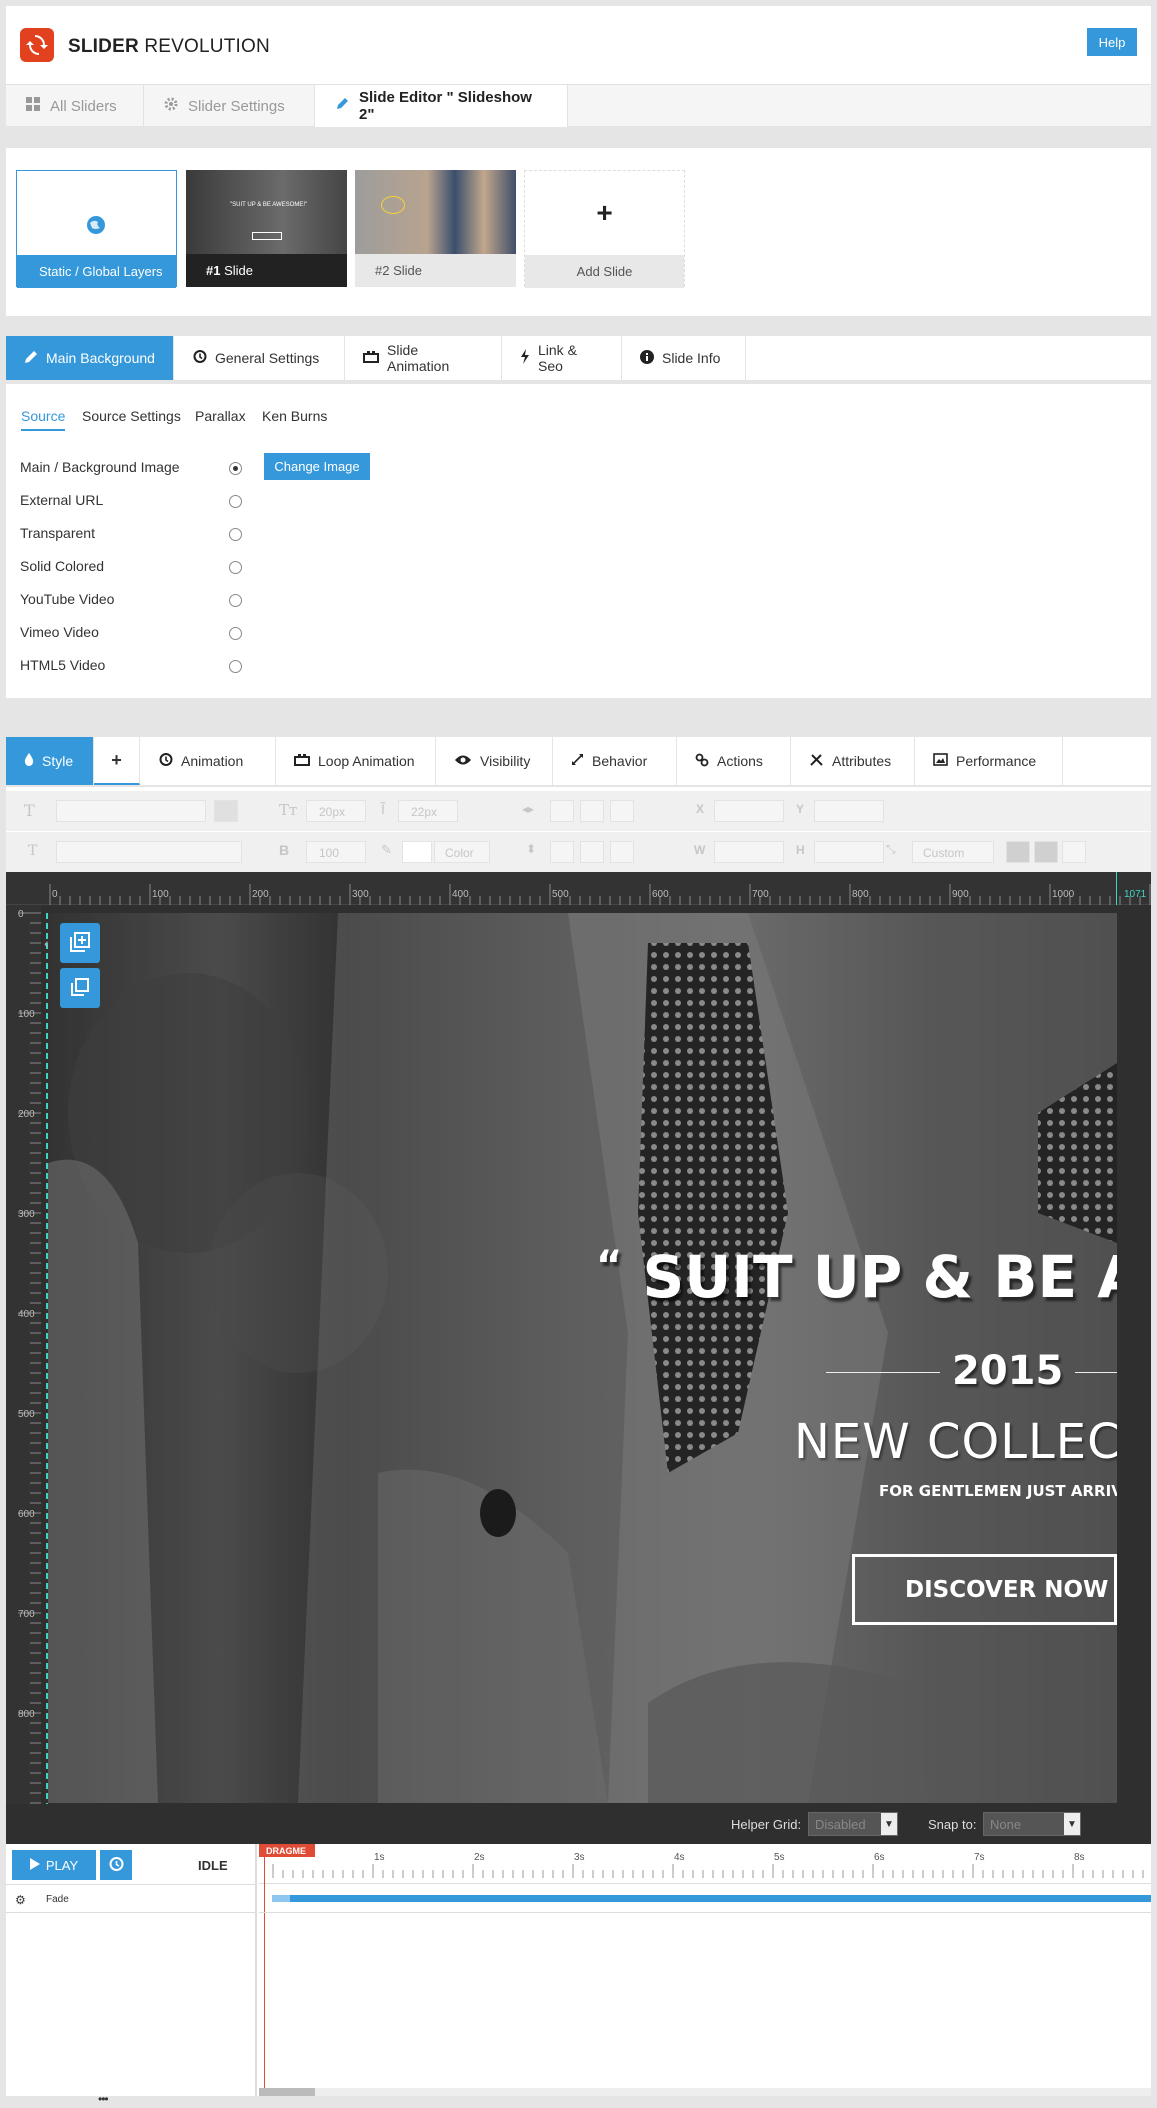 The height and width of the screenshot is (2108, 1157). I want to click on discover-now-button: DISCOVER NOW, so click(984, 1589).